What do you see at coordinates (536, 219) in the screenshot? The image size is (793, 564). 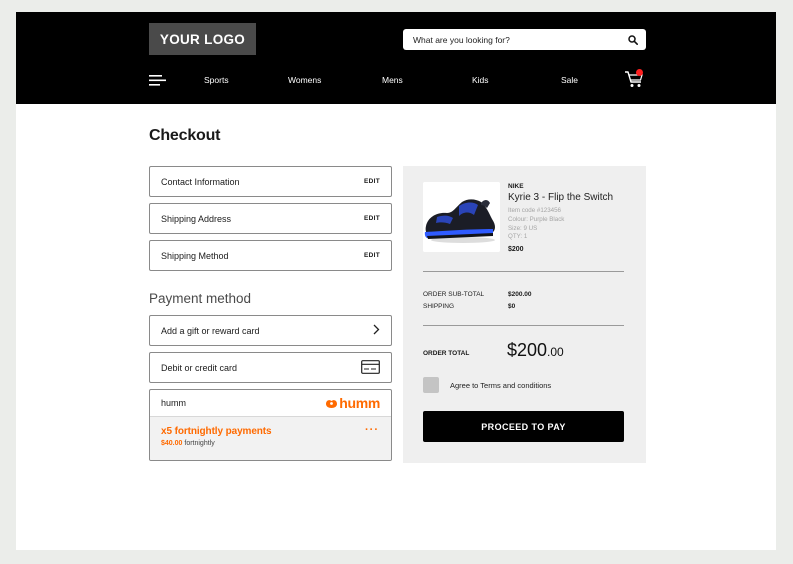 I see `product-colour: Colour: Purple Black` at bounding box center [536, 219].